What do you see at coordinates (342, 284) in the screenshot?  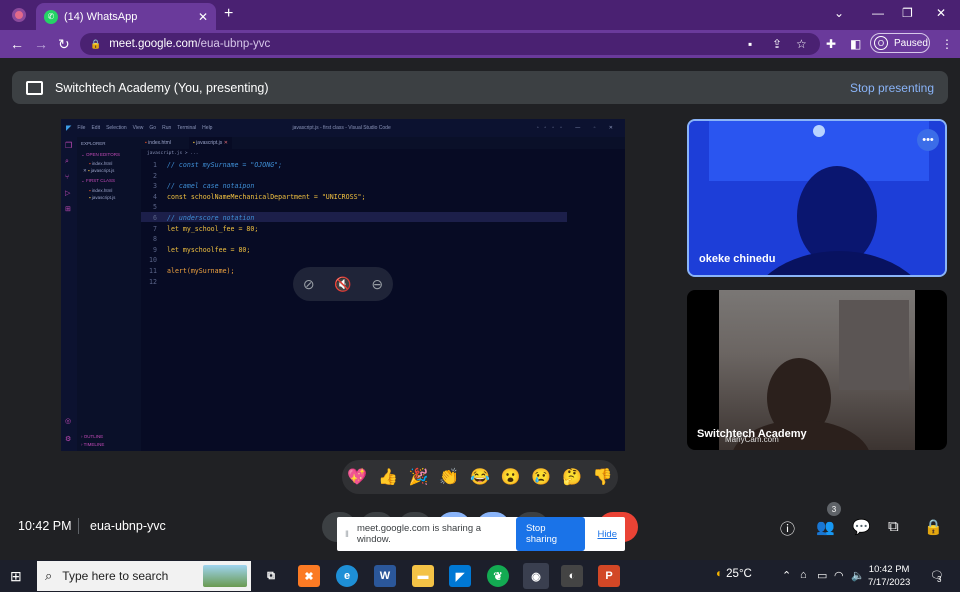 I see `mute-icon: 🔇` at bounding box center [342, 284].